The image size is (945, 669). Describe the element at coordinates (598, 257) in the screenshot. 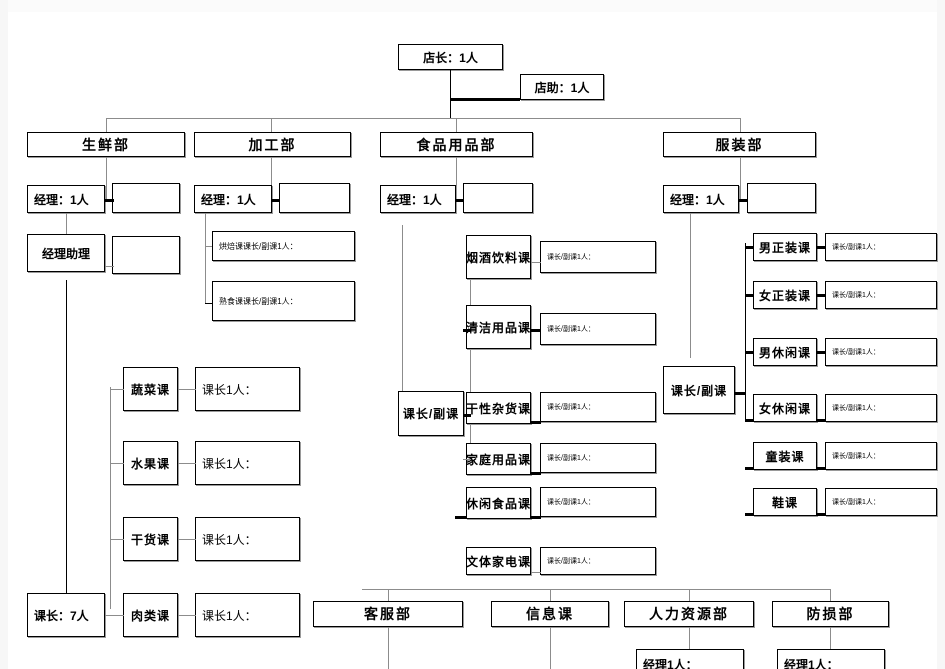

I see `box-food-section-1-staff: 课长/副课1人：` at that location.